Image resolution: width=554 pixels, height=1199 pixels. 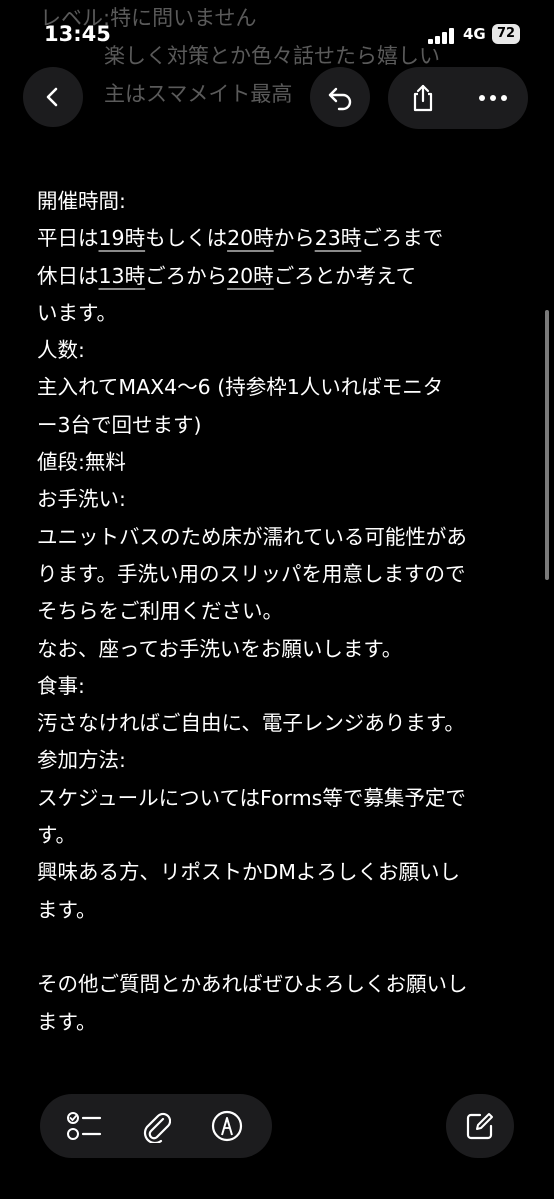 I want to click on status-bar: 13:45 4G 72, so click(x=277, y=32).